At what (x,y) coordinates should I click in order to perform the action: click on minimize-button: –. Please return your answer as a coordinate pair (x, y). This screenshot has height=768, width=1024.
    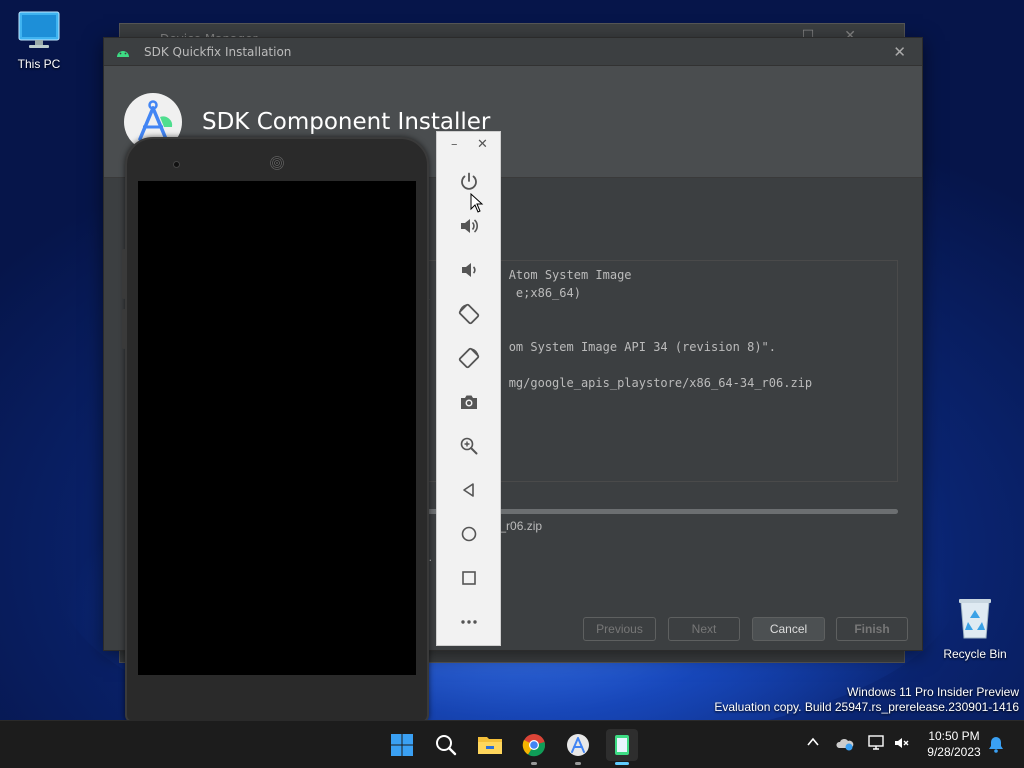
    Looking at the image, I should click on (454, 144).